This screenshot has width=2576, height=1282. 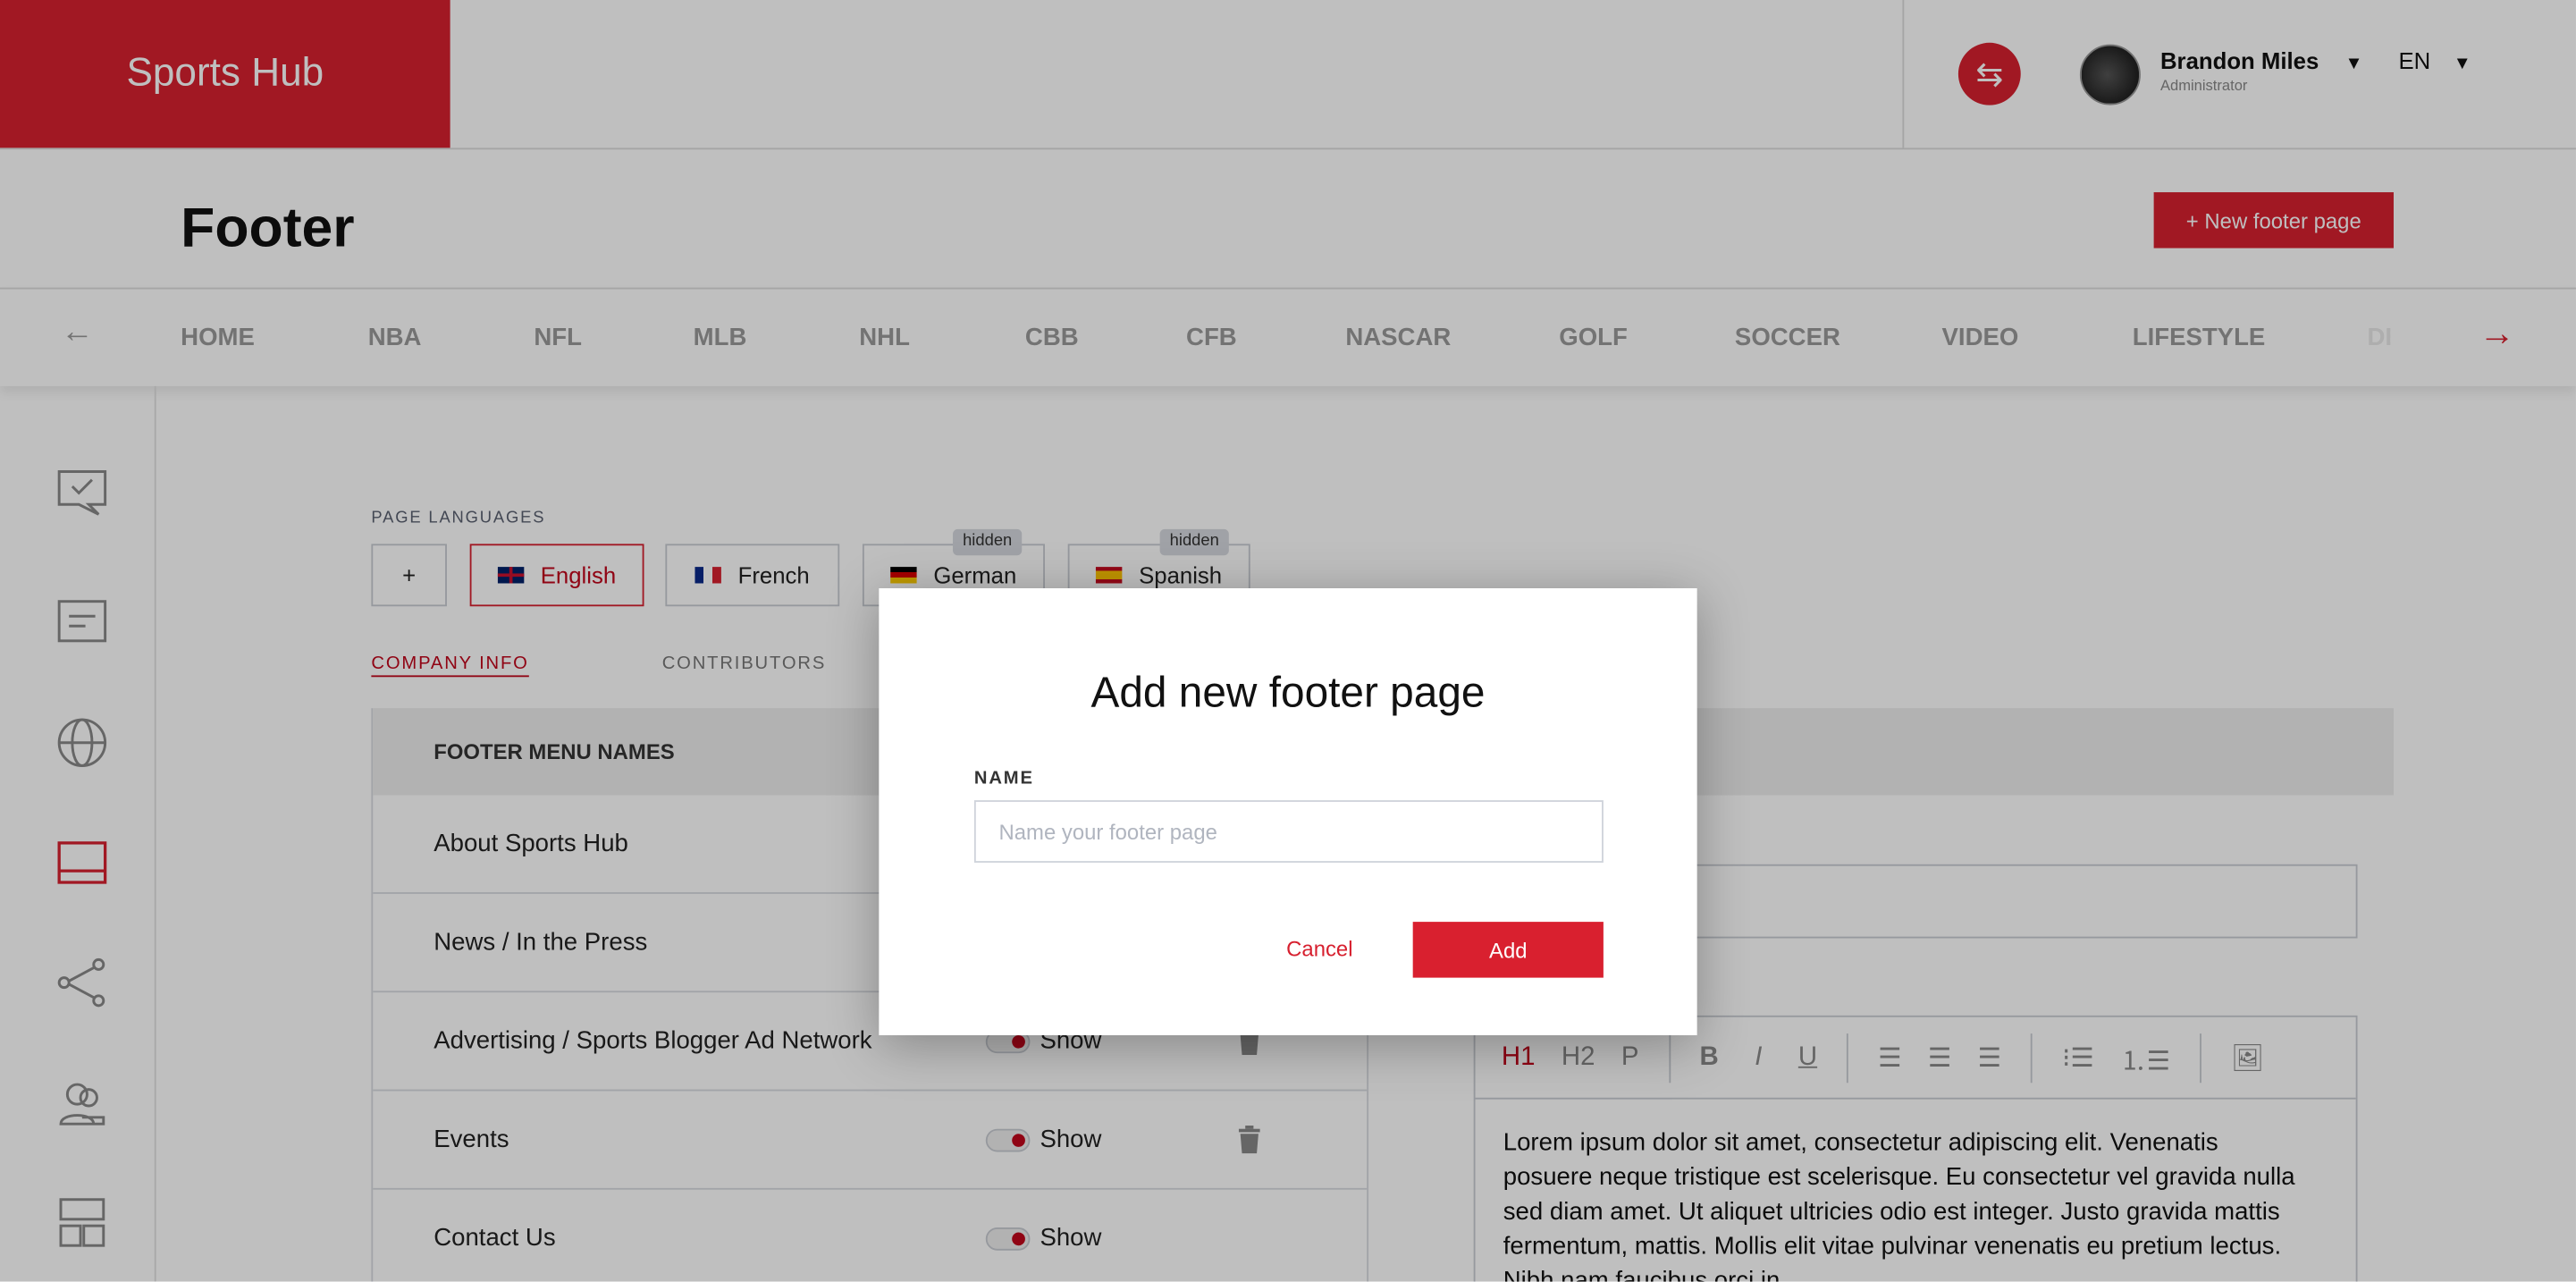 What do you see at coordinates (1508, 950) in the screenshot?
I see `add-button: Add` at bounding box center [1508, 950].